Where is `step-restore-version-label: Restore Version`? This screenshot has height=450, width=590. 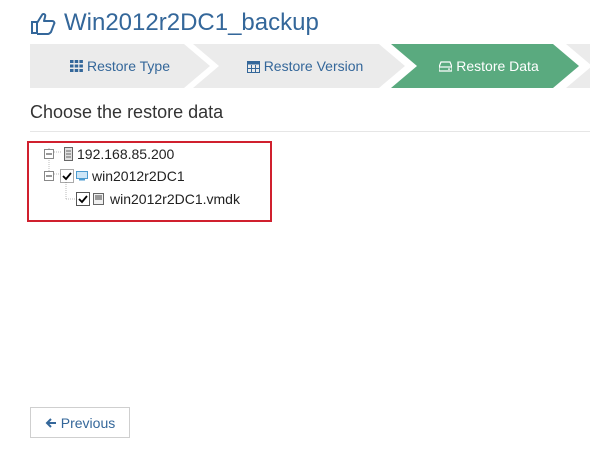 step-restore-version-label: Restore Version is located at coordinates (313, 66).